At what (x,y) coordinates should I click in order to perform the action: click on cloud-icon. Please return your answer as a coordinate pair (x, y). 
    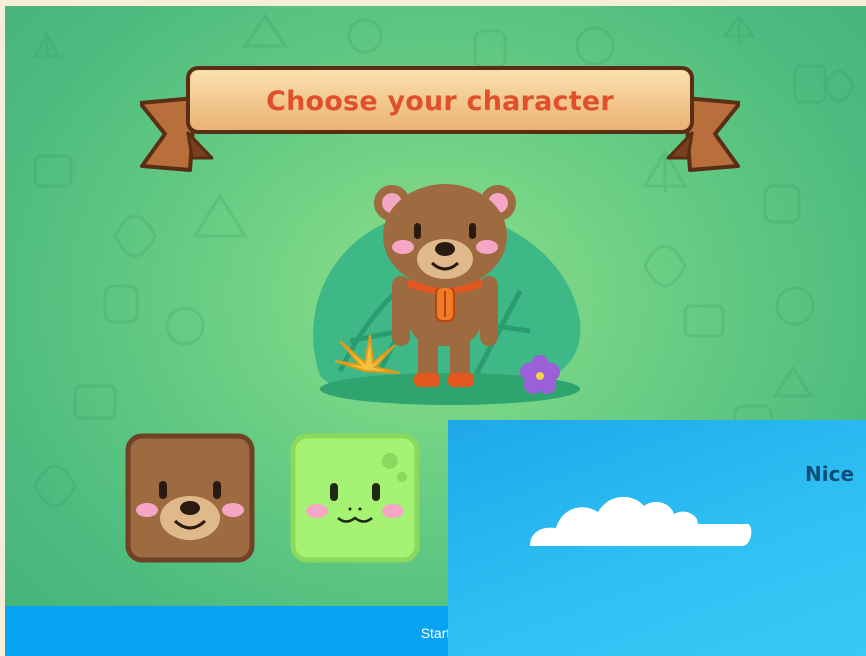
    Looking at the image, I should click on (641, 521).